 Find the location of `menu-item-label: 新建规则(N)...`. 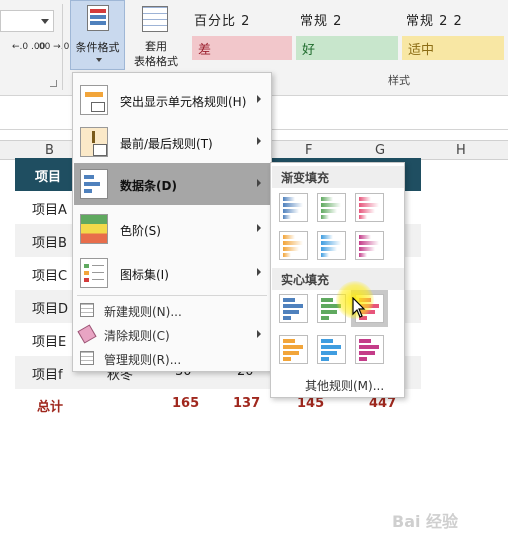

menu-item-label: 新建规则(N)... is located at coordinates (143, 312).